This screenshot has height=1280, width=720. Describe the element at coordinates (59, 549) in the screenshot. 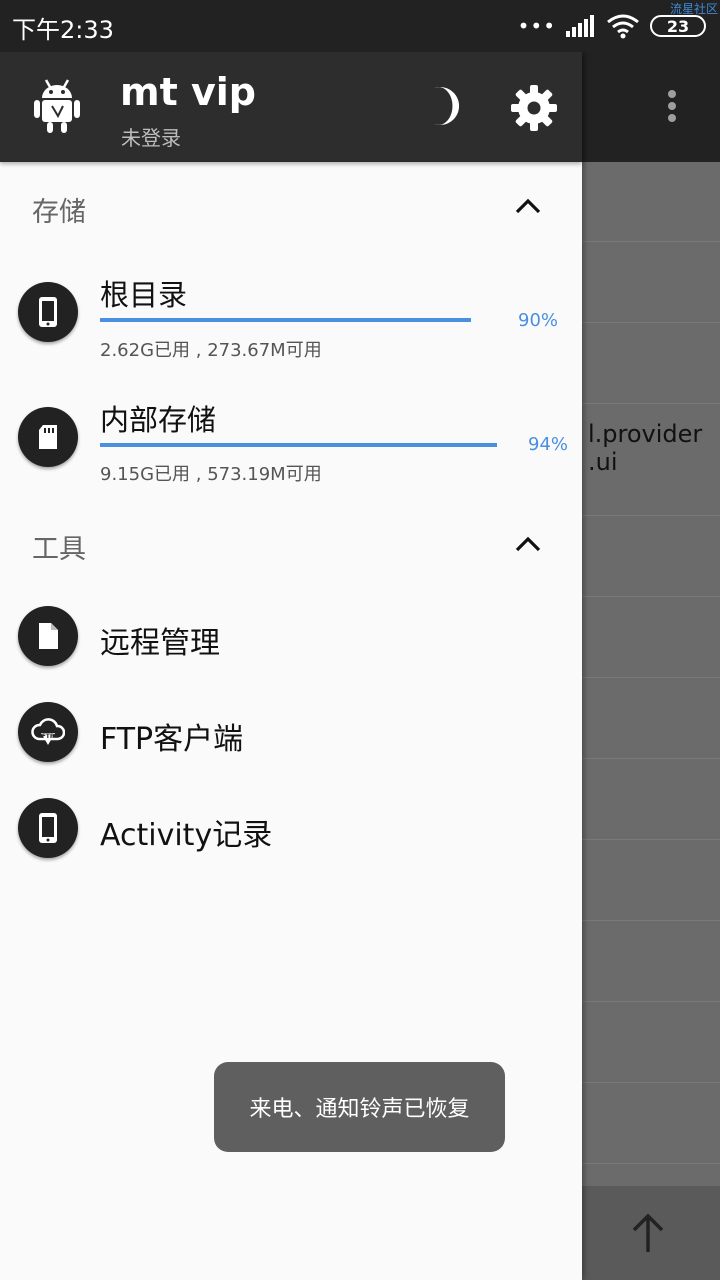

I see `tools-section-title: 工具` at that location.